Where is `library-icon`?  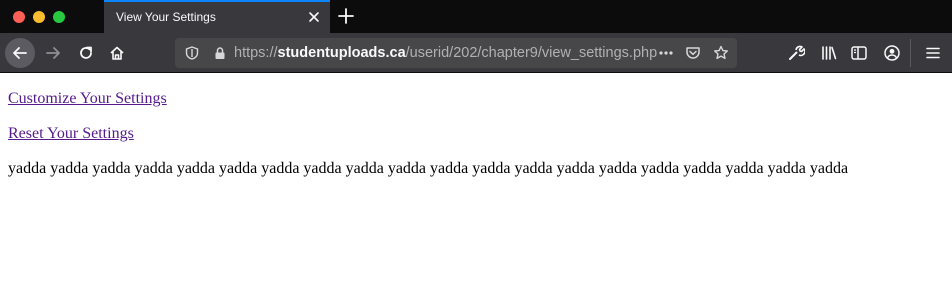
library-icon is located at coordinates (829, 53).